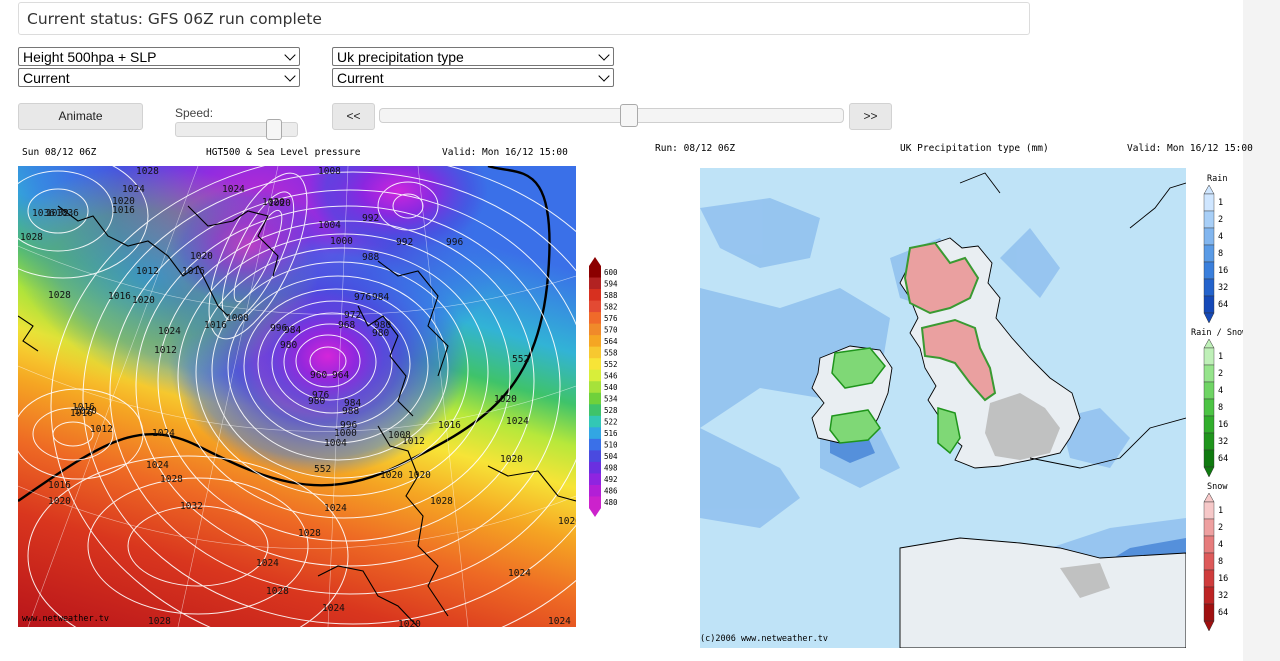  I want to click on right-map-valid-label: Valid: Mon 16/12 15:00, so click(1190, 148).